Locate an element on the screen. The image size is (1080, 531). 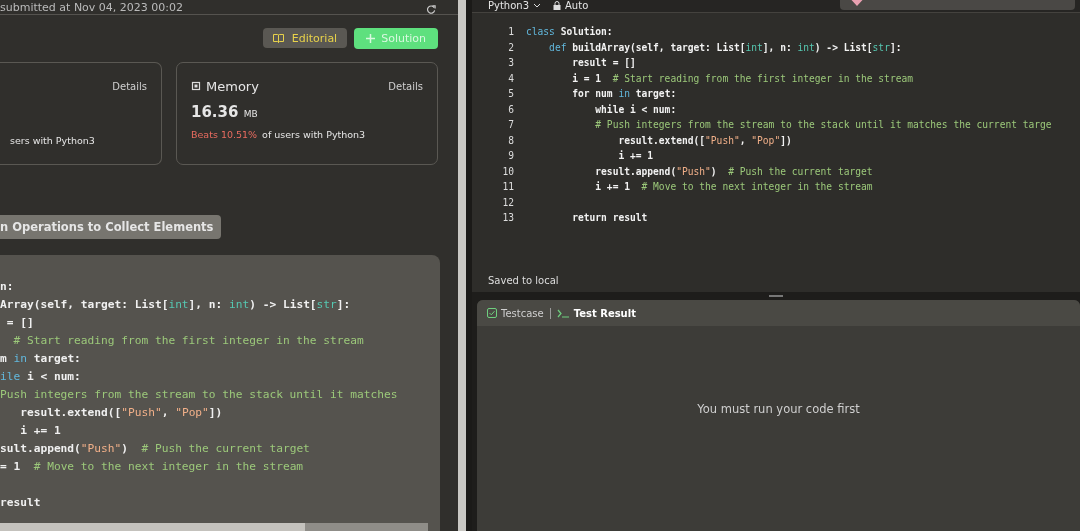
resize-handle is located at coordinates (776, 296).